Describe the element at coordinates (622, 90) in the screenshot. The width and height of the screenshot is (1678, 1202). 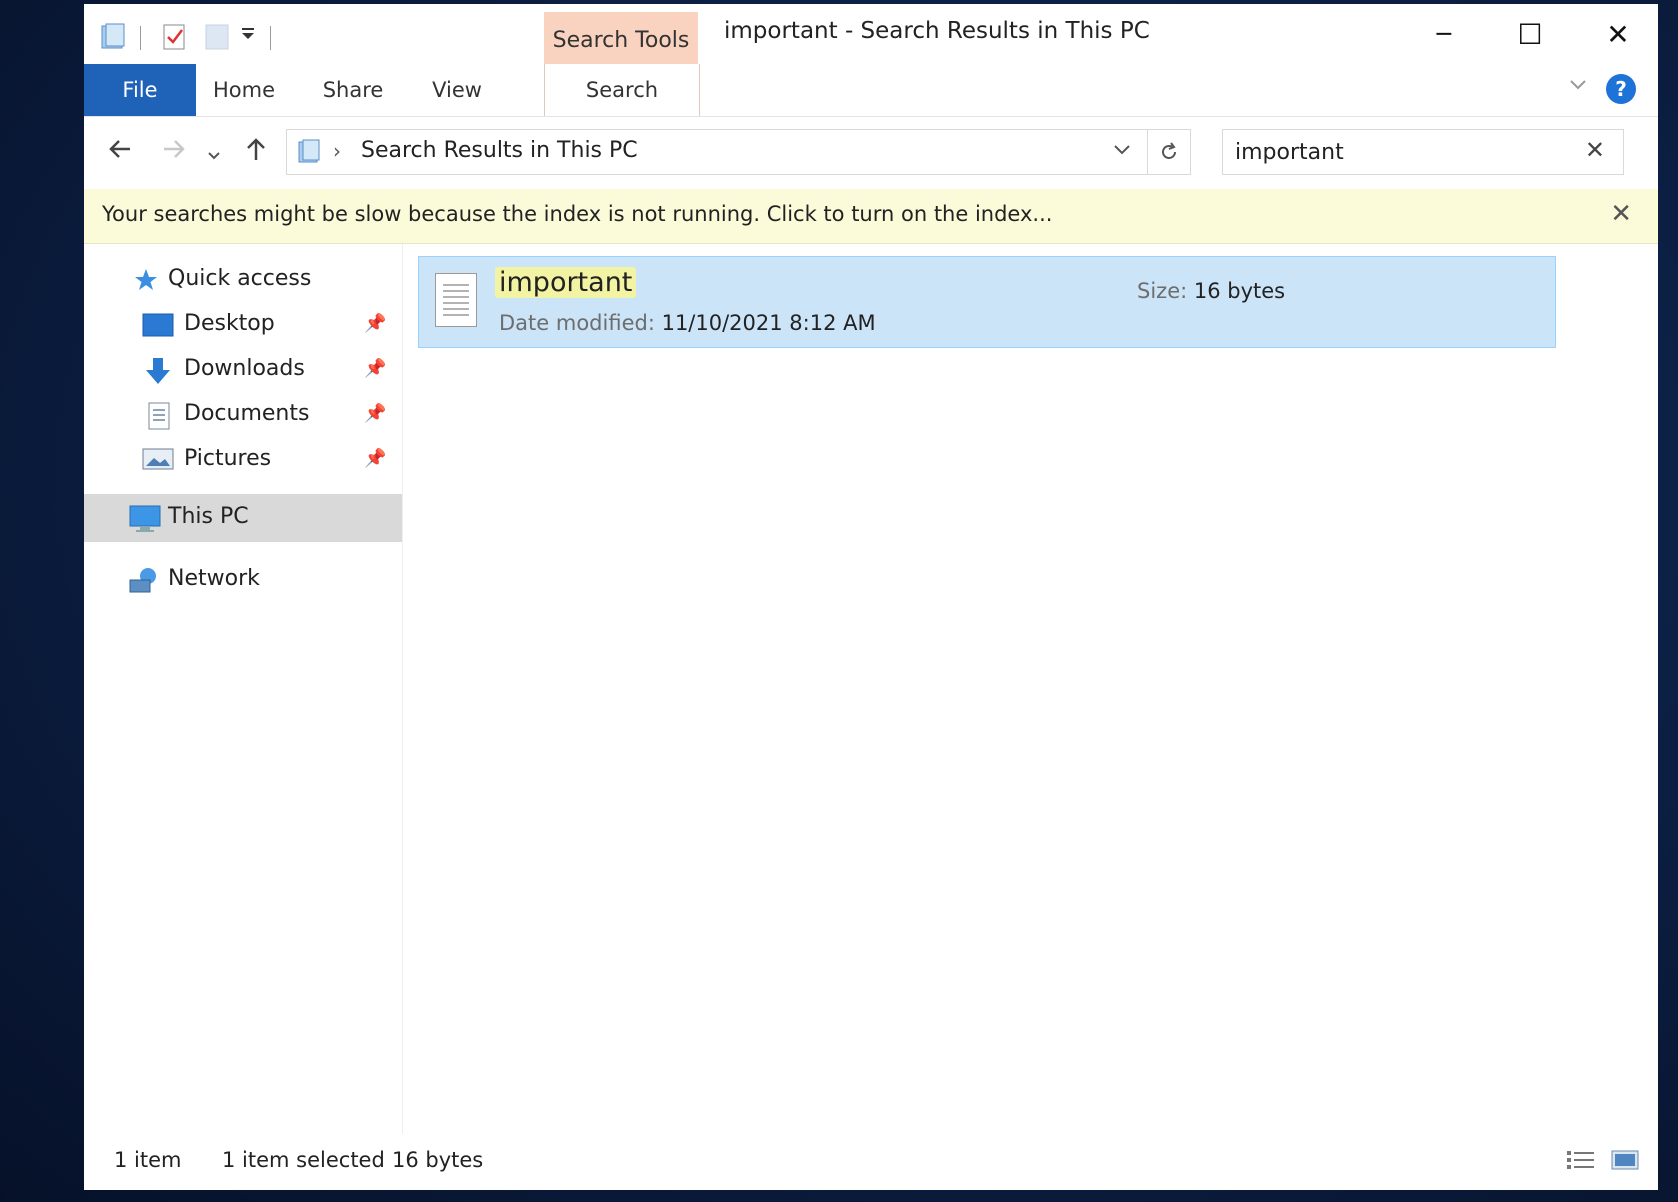
I see `tab-search: Search` at that location.